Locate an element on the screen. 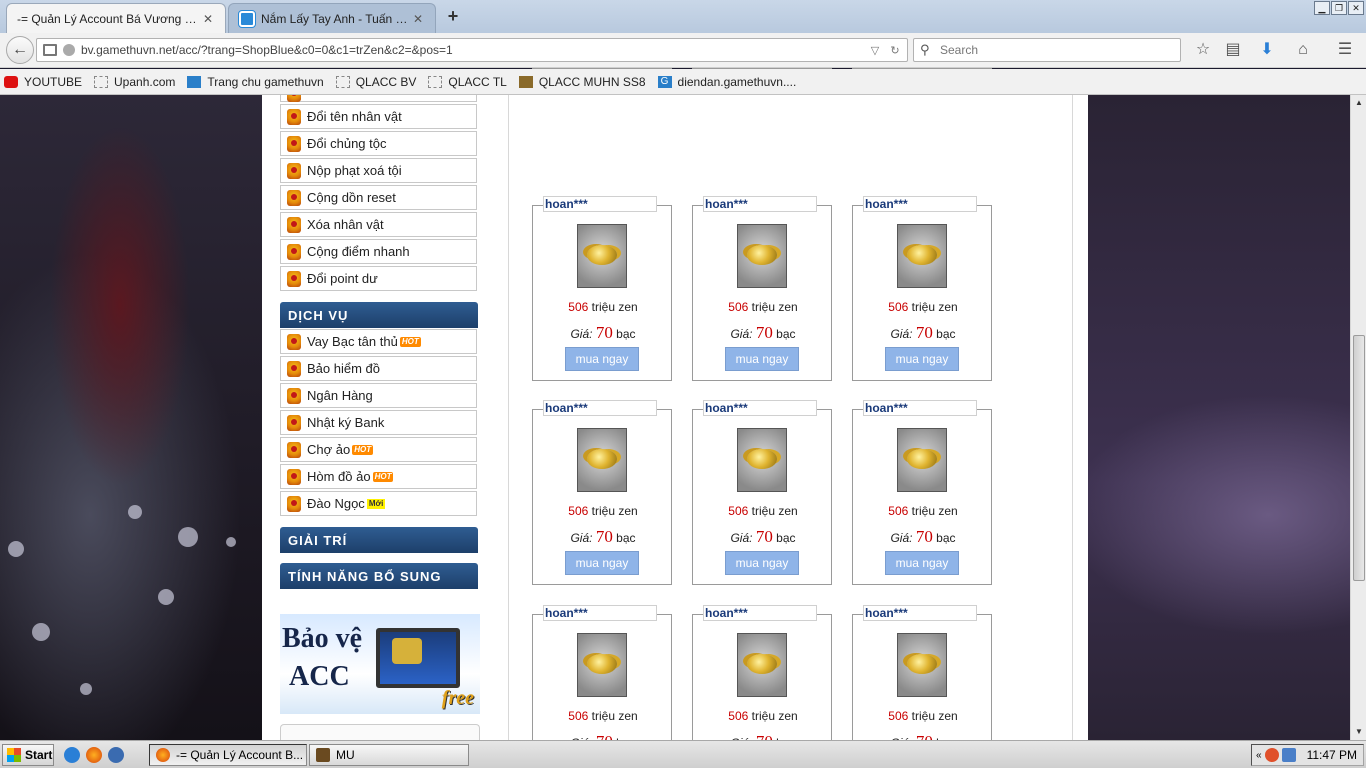  menu-item-vay-bac: Vay Bạc tân thủ HOT is located at coordinates (378, 341).